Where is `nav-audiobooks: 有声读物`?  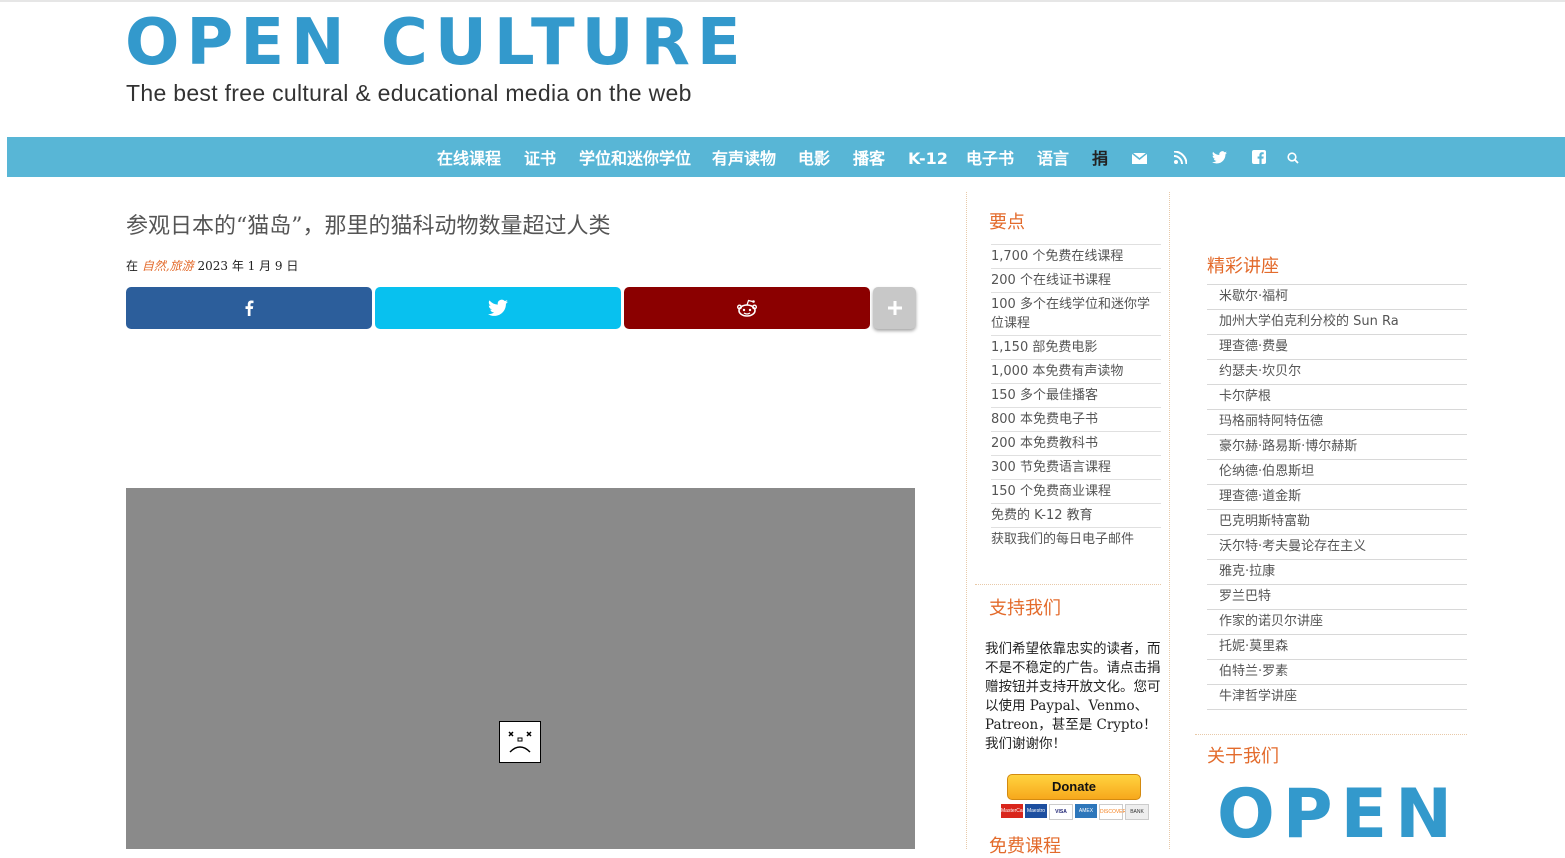 nav-audiobooks: 有声读物 is located at coordinates (744, 157).